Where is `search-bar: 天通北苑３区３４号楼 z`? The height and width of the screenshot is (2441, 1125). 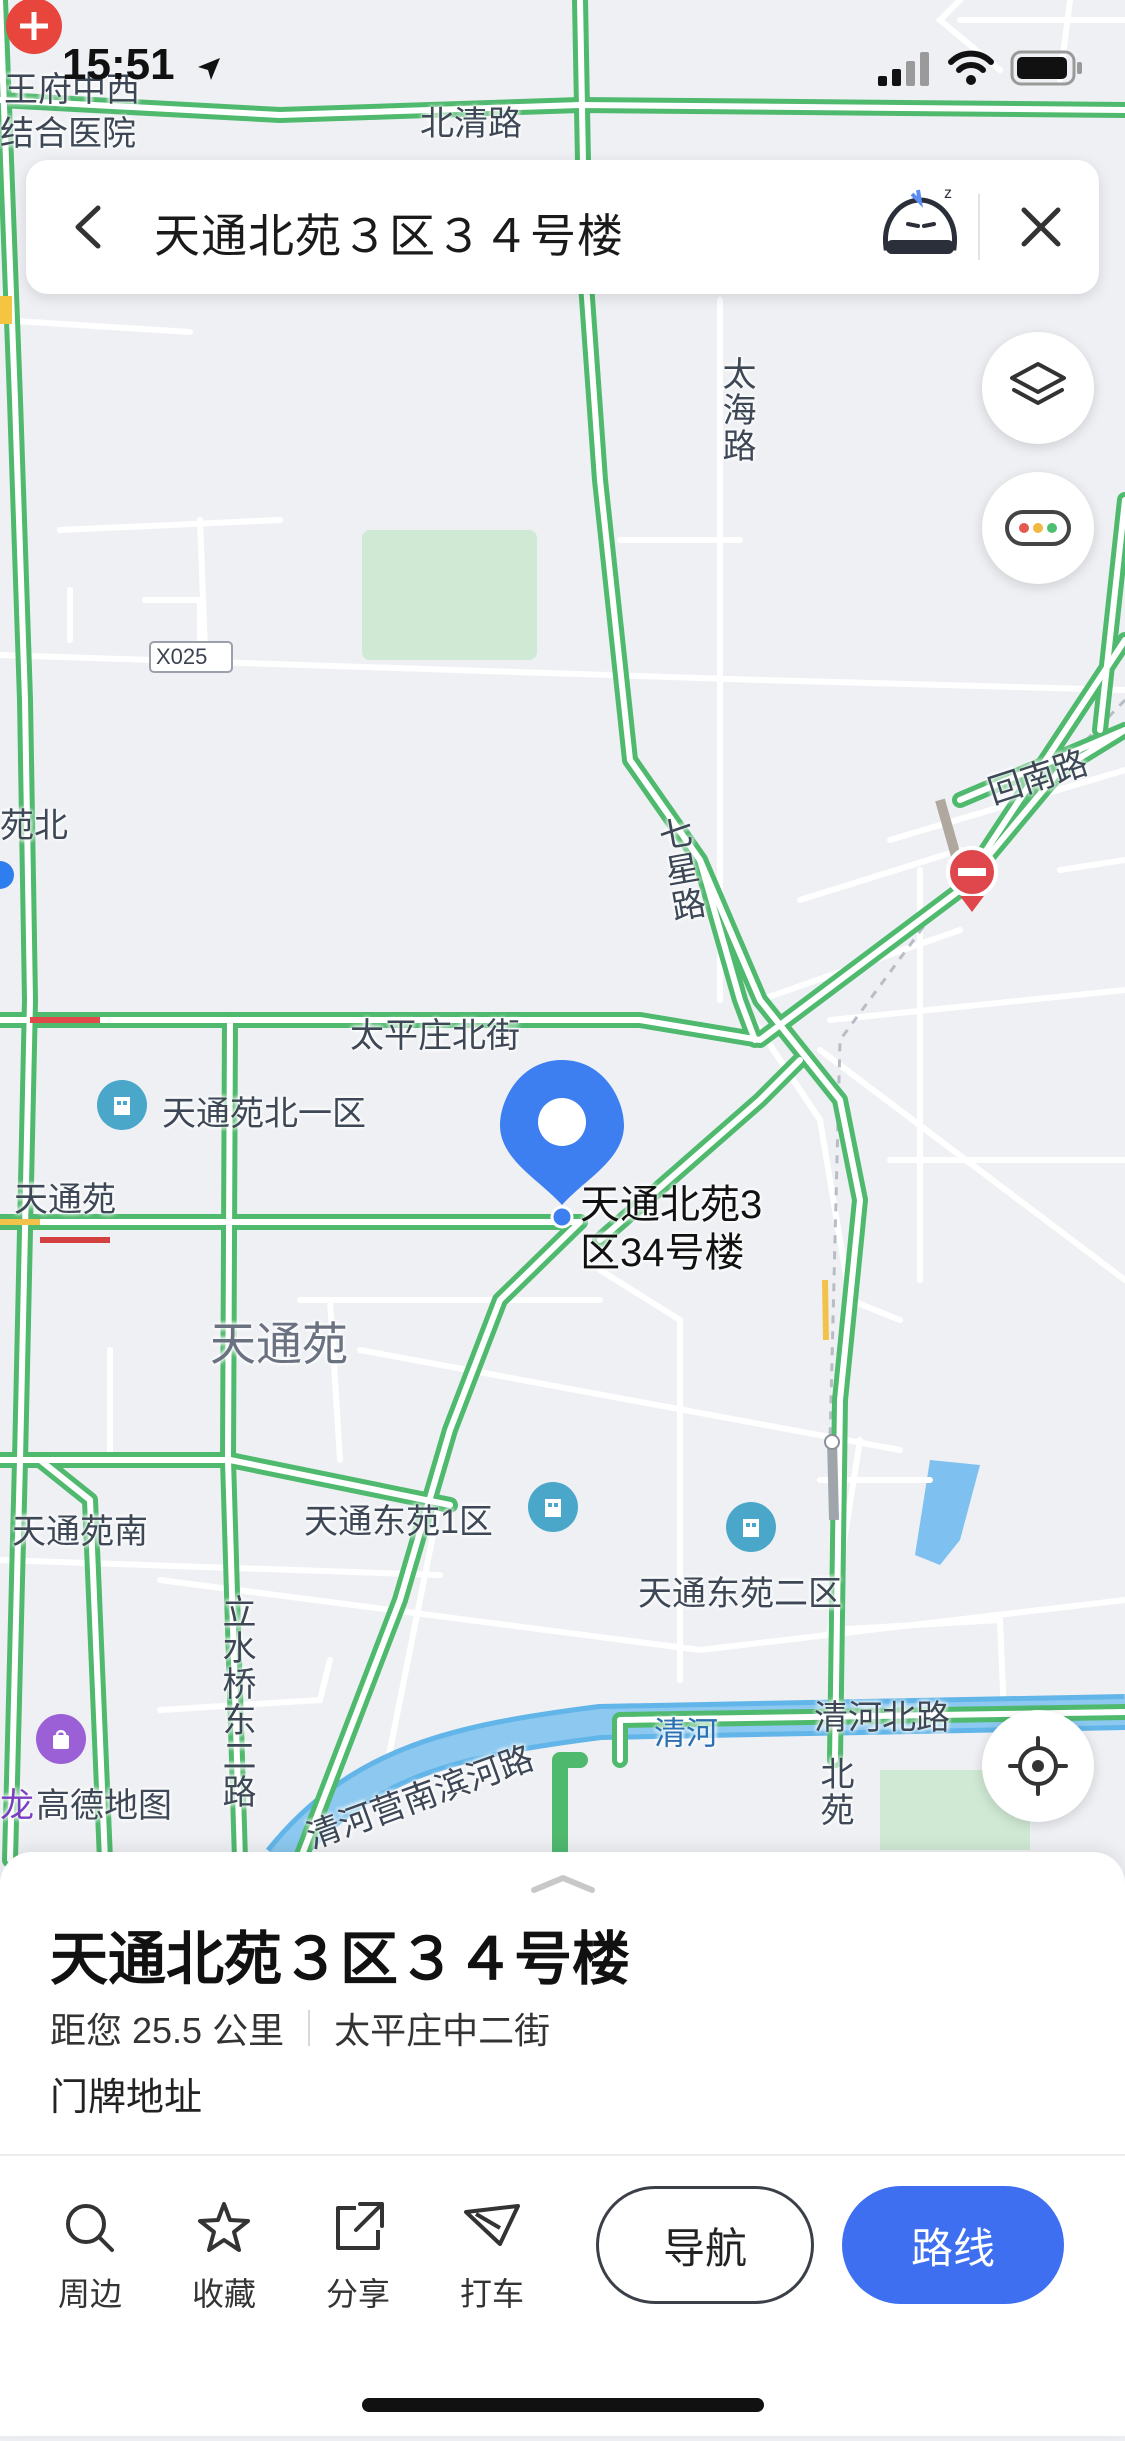 search-bar: 天通北苑３区３４号楼 z is located at coordinates (562, 227).